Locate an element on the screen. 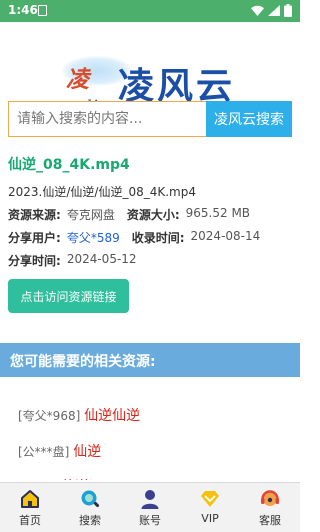  status-icons is located at coordinates (271, 10).